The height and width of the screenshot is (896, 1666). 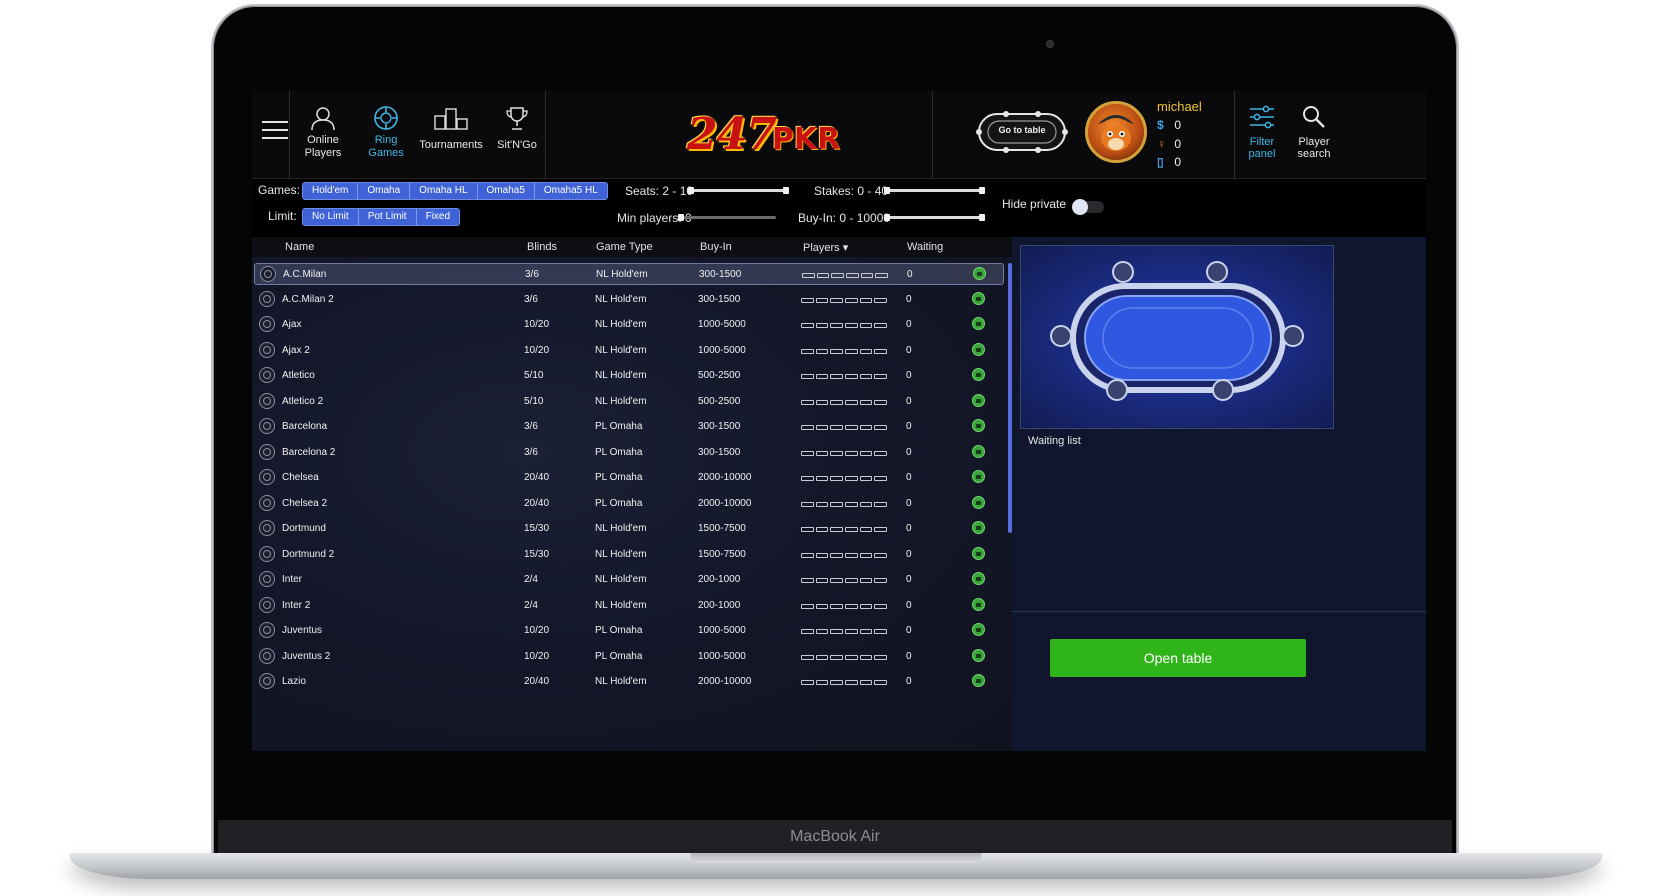 I want to click on table-row: A.C.Milan 3/6 NL Hold'em 300-1500 0, so click(x=629, y=274).